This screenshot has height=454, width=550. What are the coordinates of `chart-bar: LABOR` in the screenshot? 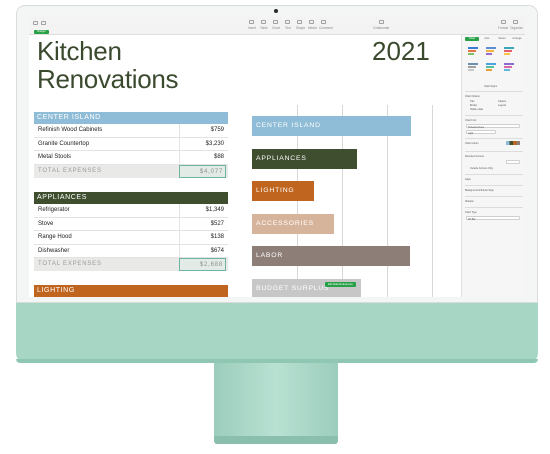 It's located at (331, 256).